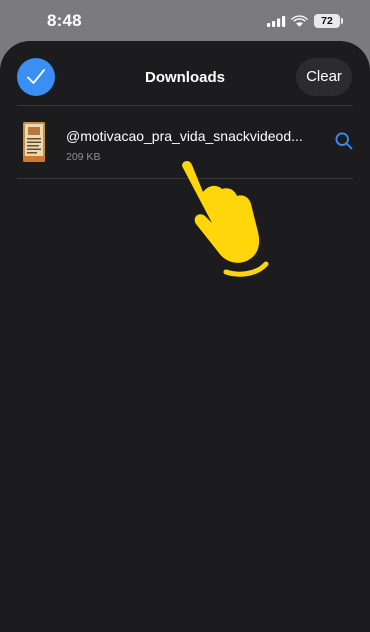 The width and height of the screenshot is (370, 632). Describe the element at coordinates (342, 21) in the screenshot. I see `battery-tip` at that location.